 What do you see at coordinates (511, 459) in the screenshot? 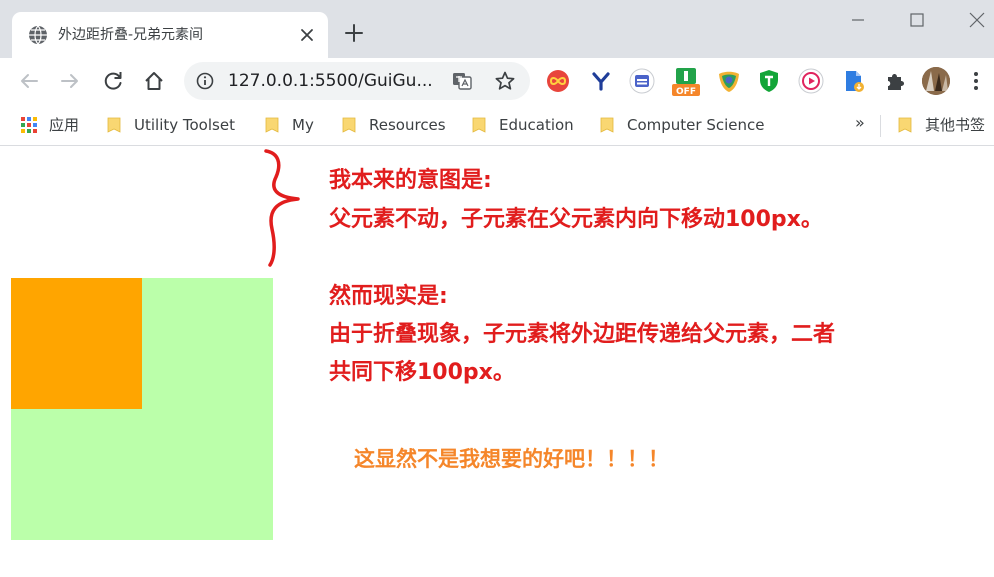
I see `comment-text: 这显然不是我想要的好吧！！！！` at bounding box center [511, 459].